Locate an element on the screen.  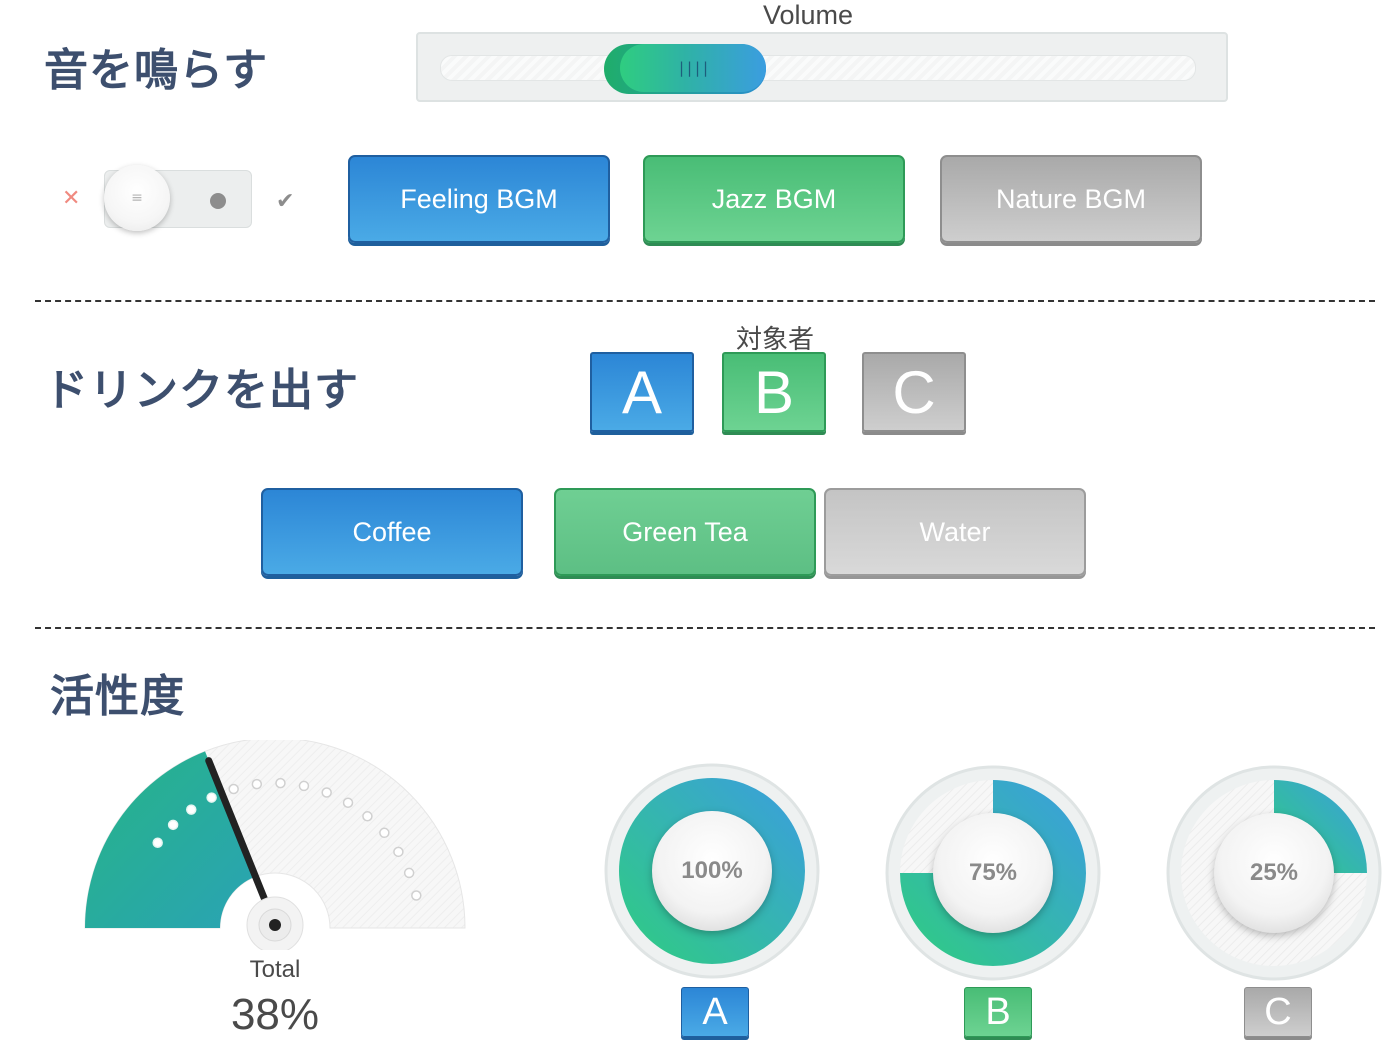
volume-slider: |||| is located at coordinates (822, 67).